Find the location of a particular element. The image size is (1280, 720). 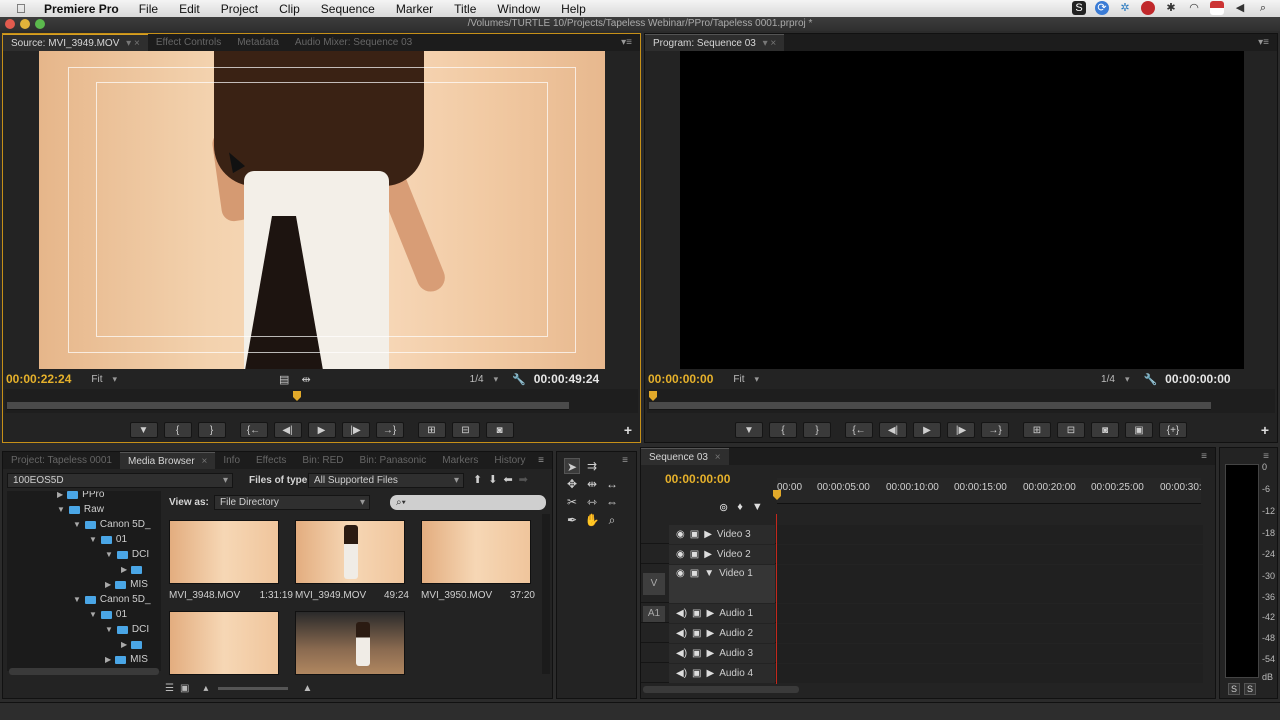

program-zoom-select: Fit is located at coordinates (746, 379).